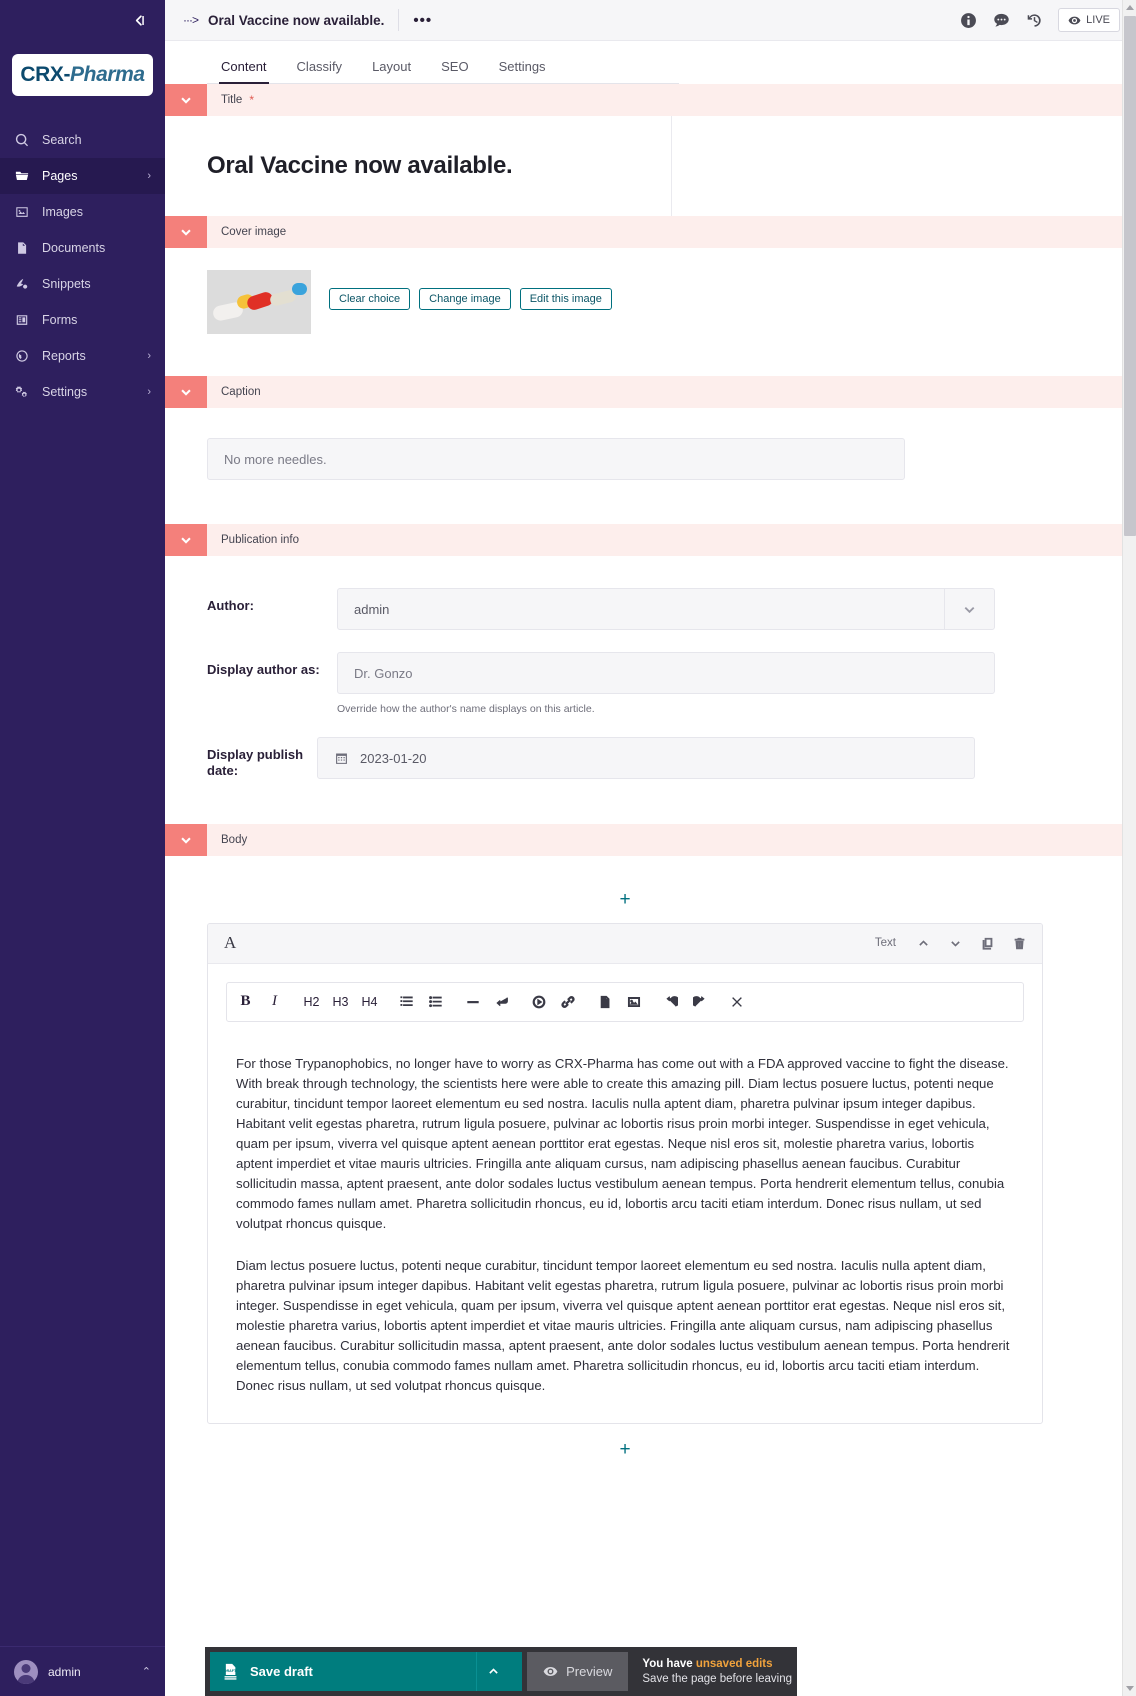  What do you see at coordinates (1089, 20) in the screenshot?
I see `live-button: LIVE` at bounding box center [1089, 20].